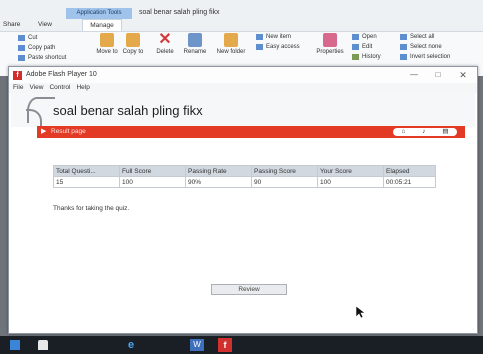 The width and height of the screenshot is (483, 354). Describe the element at coordinates (259, 37) in the screenshot. I see `new-item-icon` at that location.